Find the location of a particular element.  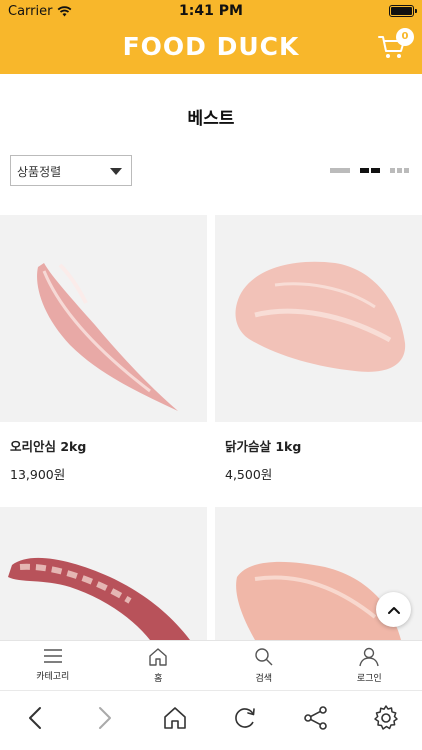

refresh-button is located at coordinates (245, 718).